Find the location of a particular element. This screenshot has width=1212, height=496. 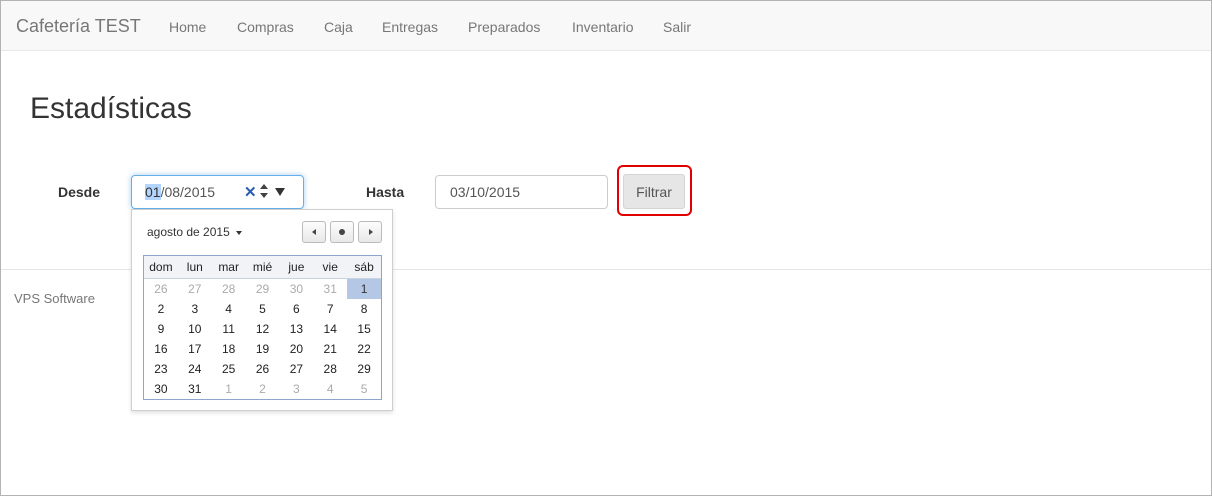

nav-item-entregas: Entregas is located at coordinates (410, 27).